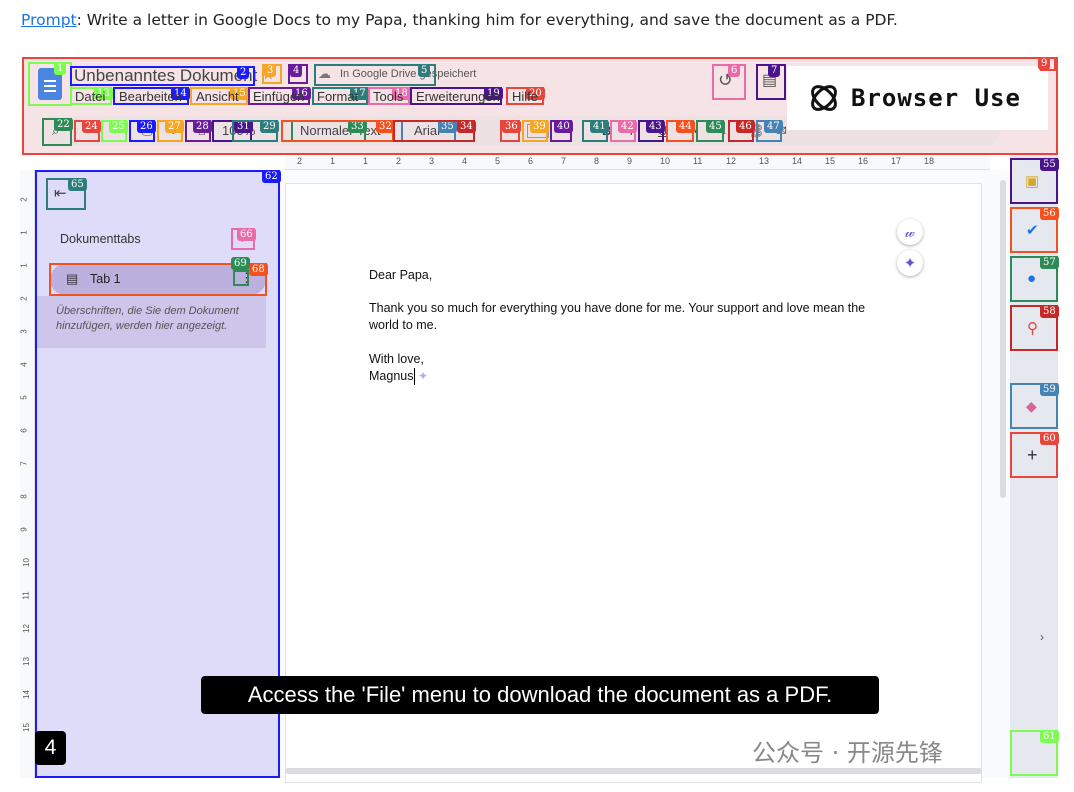 This screenshot has width=1074, height=792. I want to click on ruler-tick-label: 10, so click(26, 562).